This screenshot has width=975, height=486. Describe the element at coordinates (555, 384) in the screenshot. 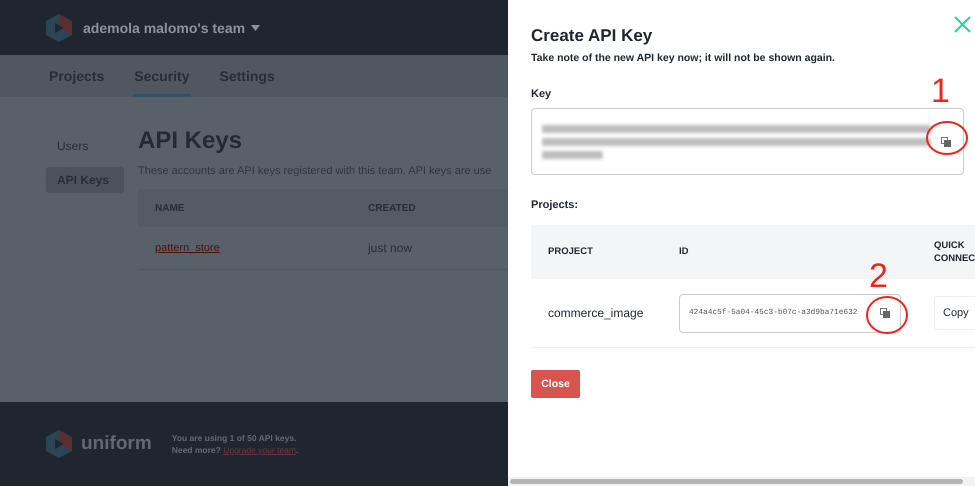

I see `close-button: Close` at that location.